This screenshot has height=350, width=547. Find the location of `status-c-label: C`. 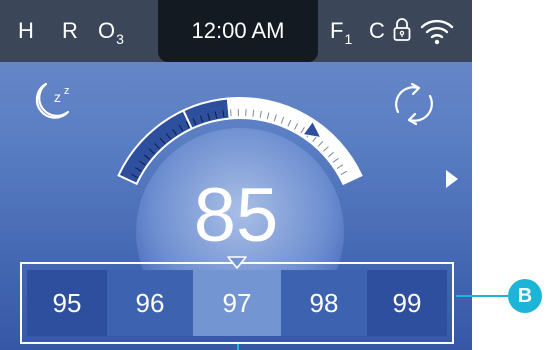

status-c-label: C is located at coordinates (377, 30).